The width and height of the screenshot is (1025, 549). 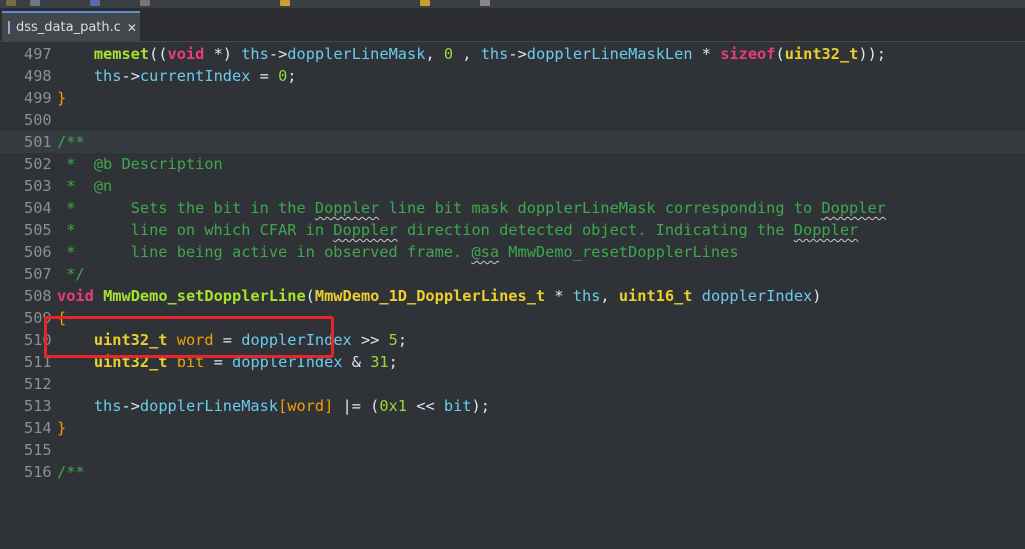 What do you see at coordinates (195, 76) in the screenshot?
I see `line-text: ths->currentIndex = 0;` at bounding box center [195, 76].